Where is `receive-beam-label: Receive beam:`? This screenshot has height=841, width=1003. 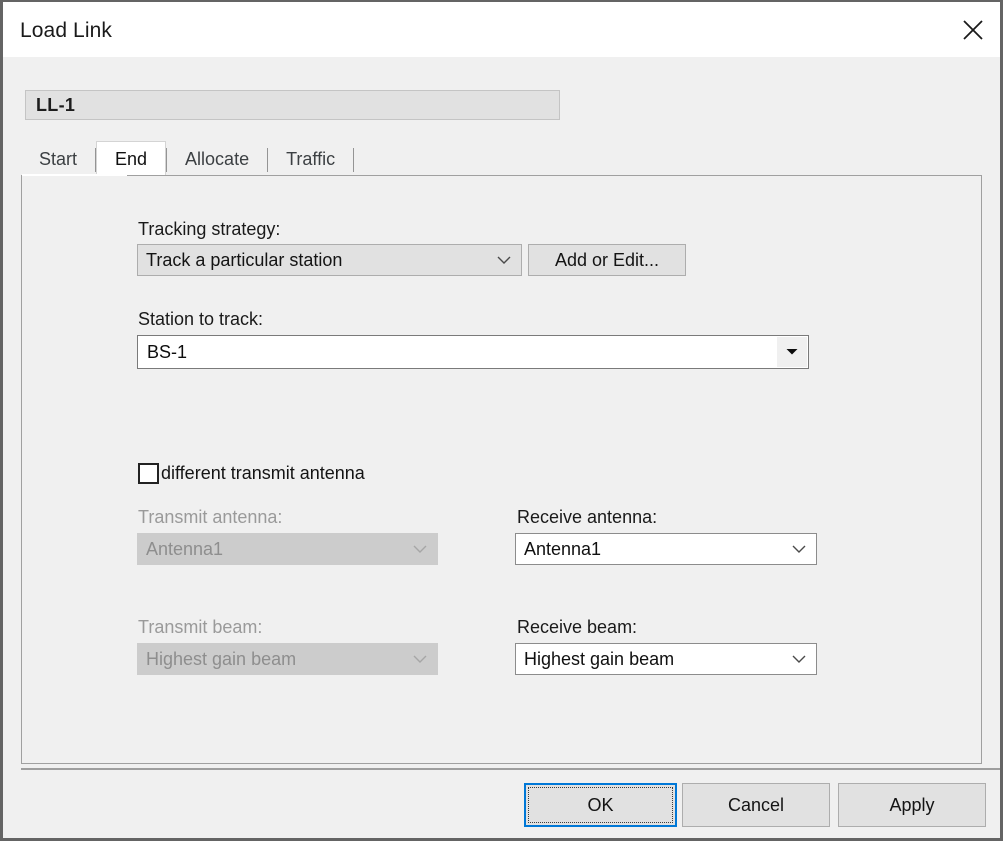
receive-beam-label: Receive beam: is located at coordinates (577, 627).